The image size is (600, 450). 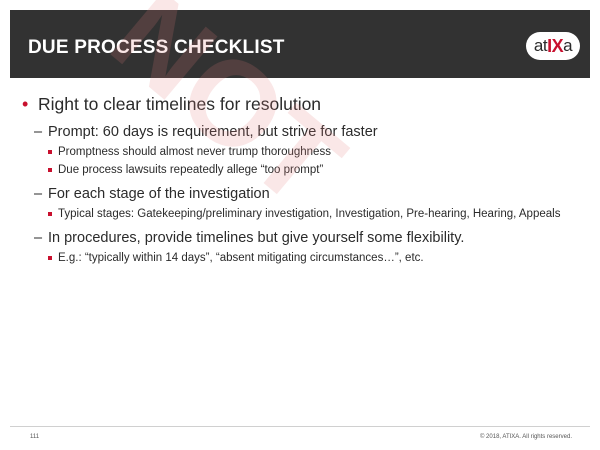 What do you see at coordinates (304, 194) in the screenshot?
I see `bullet-level2: – For each stage of the investigation` at bounding box center [304, 194].